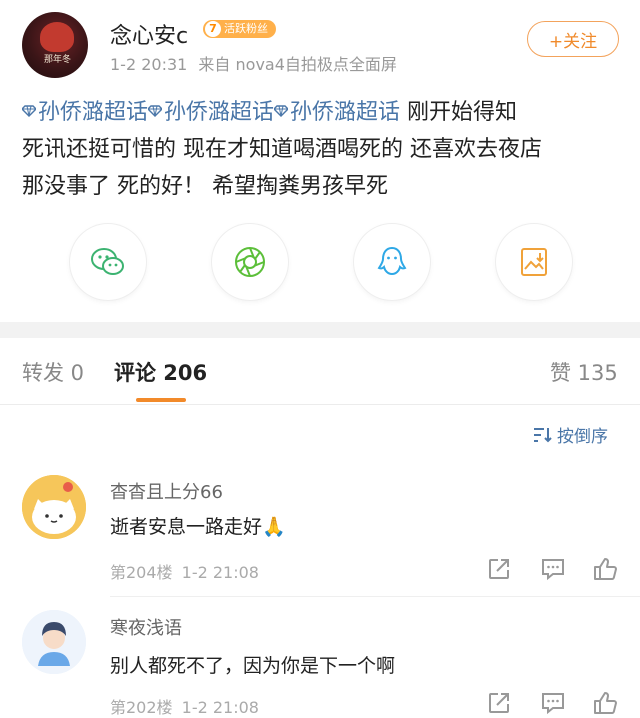  I want to click on author-avatar: 那年冬, so click(55, 45).